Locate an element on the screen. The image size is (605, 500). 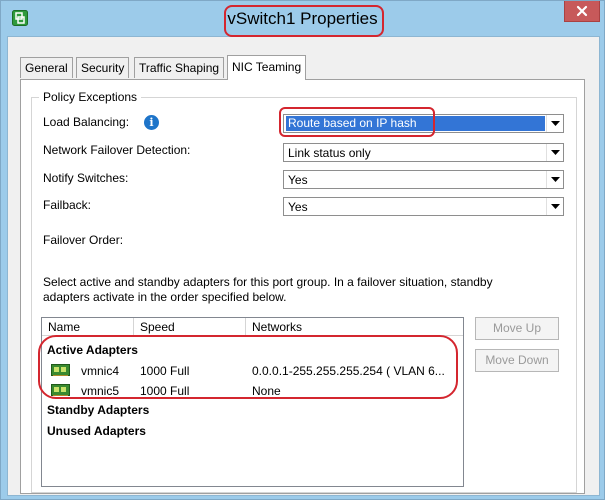
tab-general: General is located at coordinates (46, 67).